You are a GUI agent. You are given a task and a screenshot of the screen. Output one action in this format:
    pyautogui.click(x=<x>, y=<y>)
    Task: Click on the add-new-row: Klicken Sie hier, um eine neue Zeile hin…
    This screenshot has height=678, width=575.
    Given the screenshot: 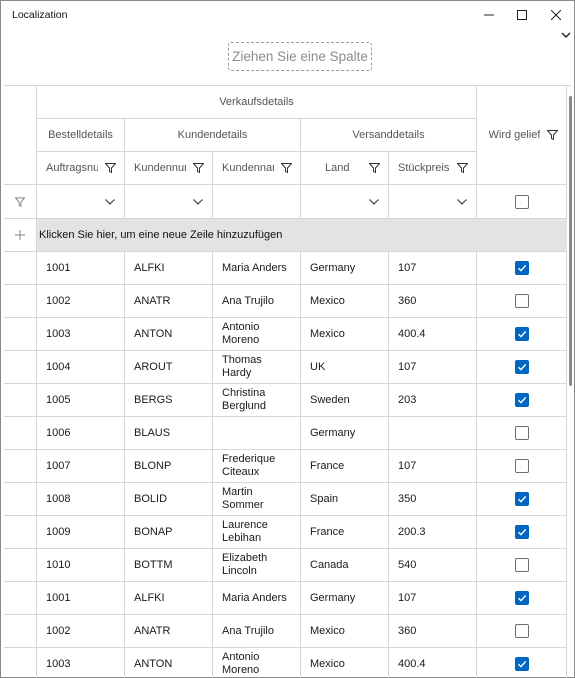 What is the action you would take?
    pyautogui.click(x=302, y=235)
    